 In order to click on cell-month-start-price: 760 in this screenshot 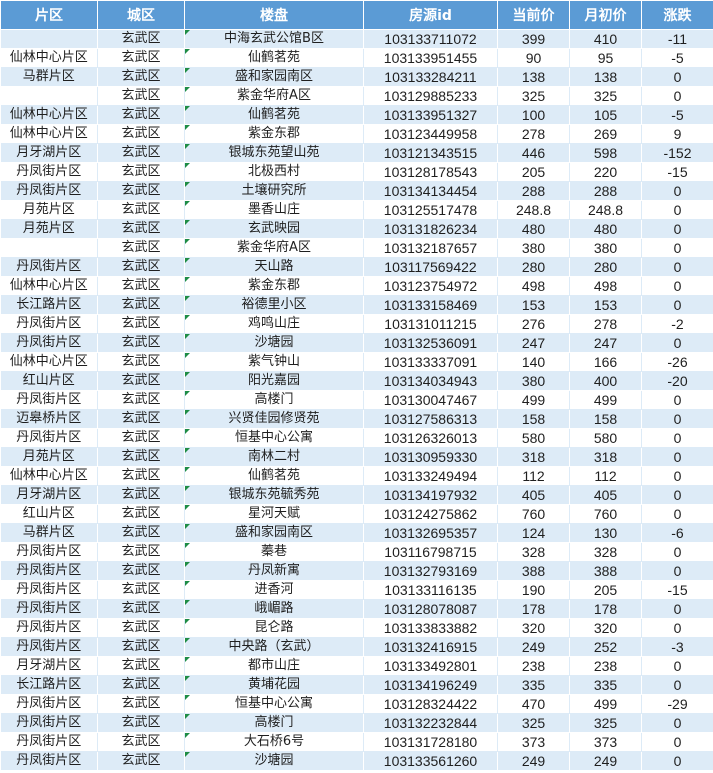, I will do `click(605, 514)`.